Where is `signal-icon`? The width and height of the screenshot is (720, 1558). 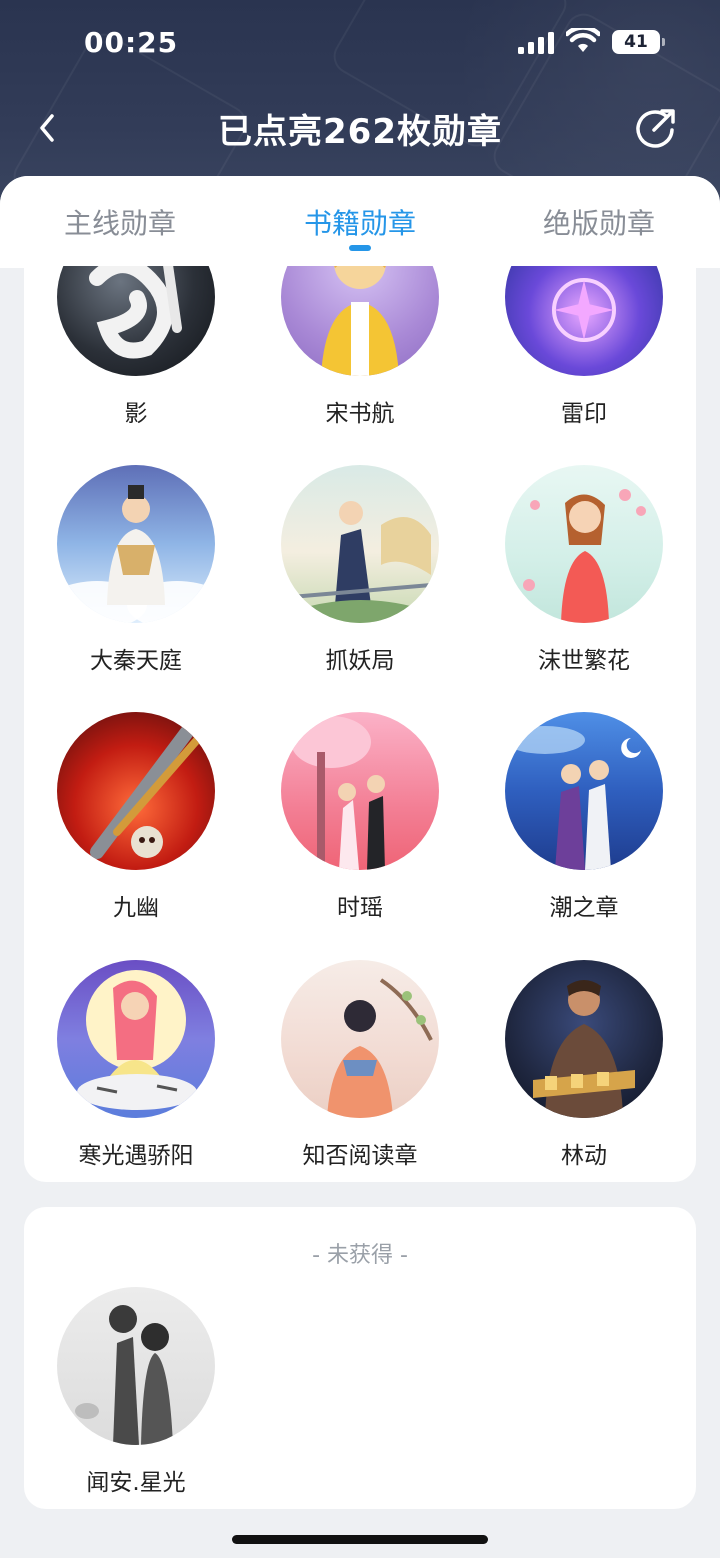
signal-icon is located at coordinates (536, 43).